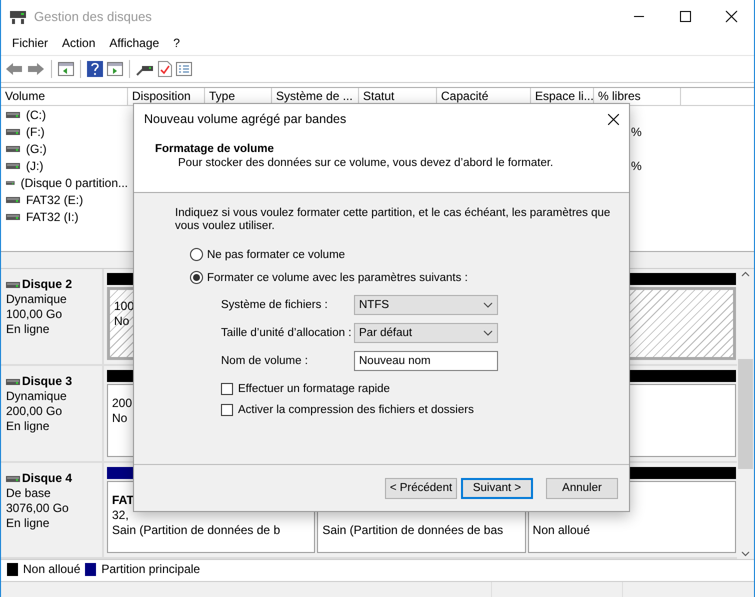 This screenshot has width=755, height=597. I want to click on partition-text: Sain (Partition de données de b, so click(196, 530).